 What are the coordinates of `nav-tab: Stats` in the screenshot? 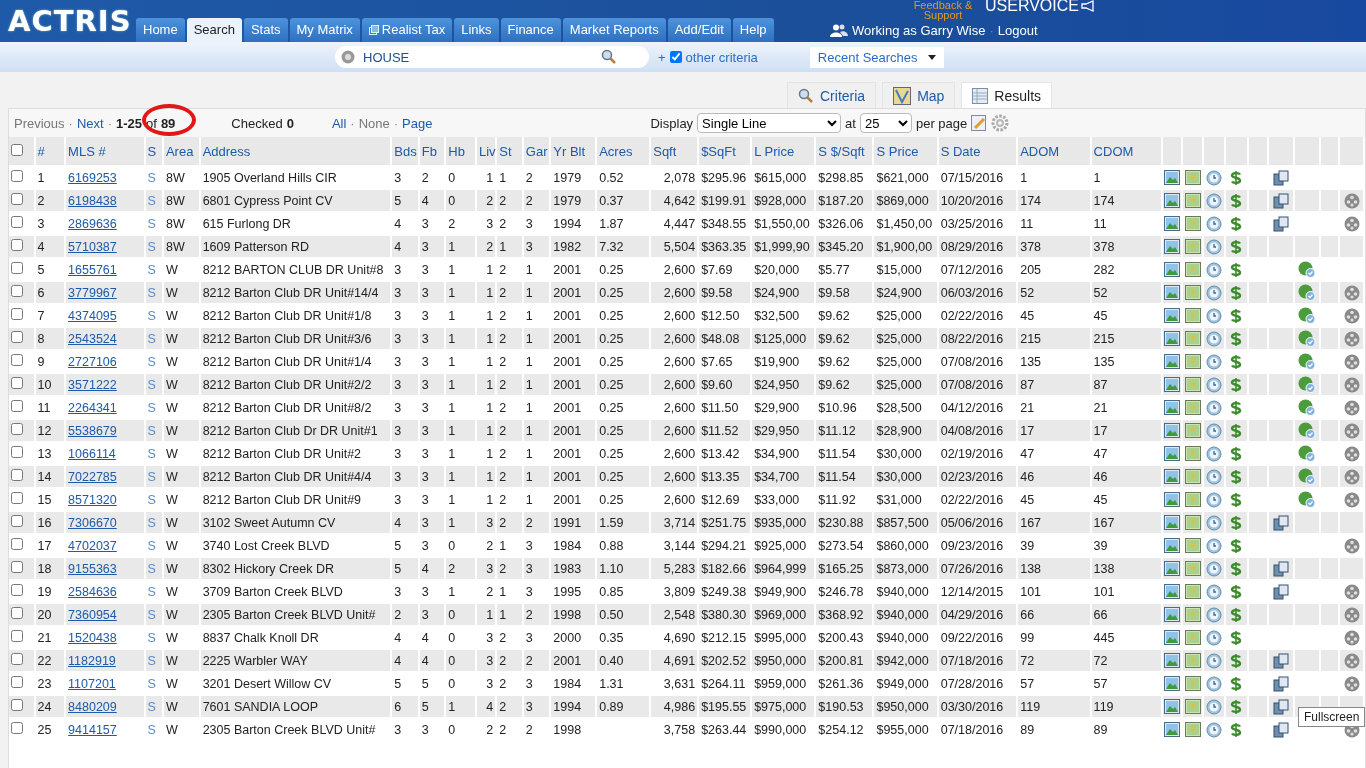 It's located at (265, 30).